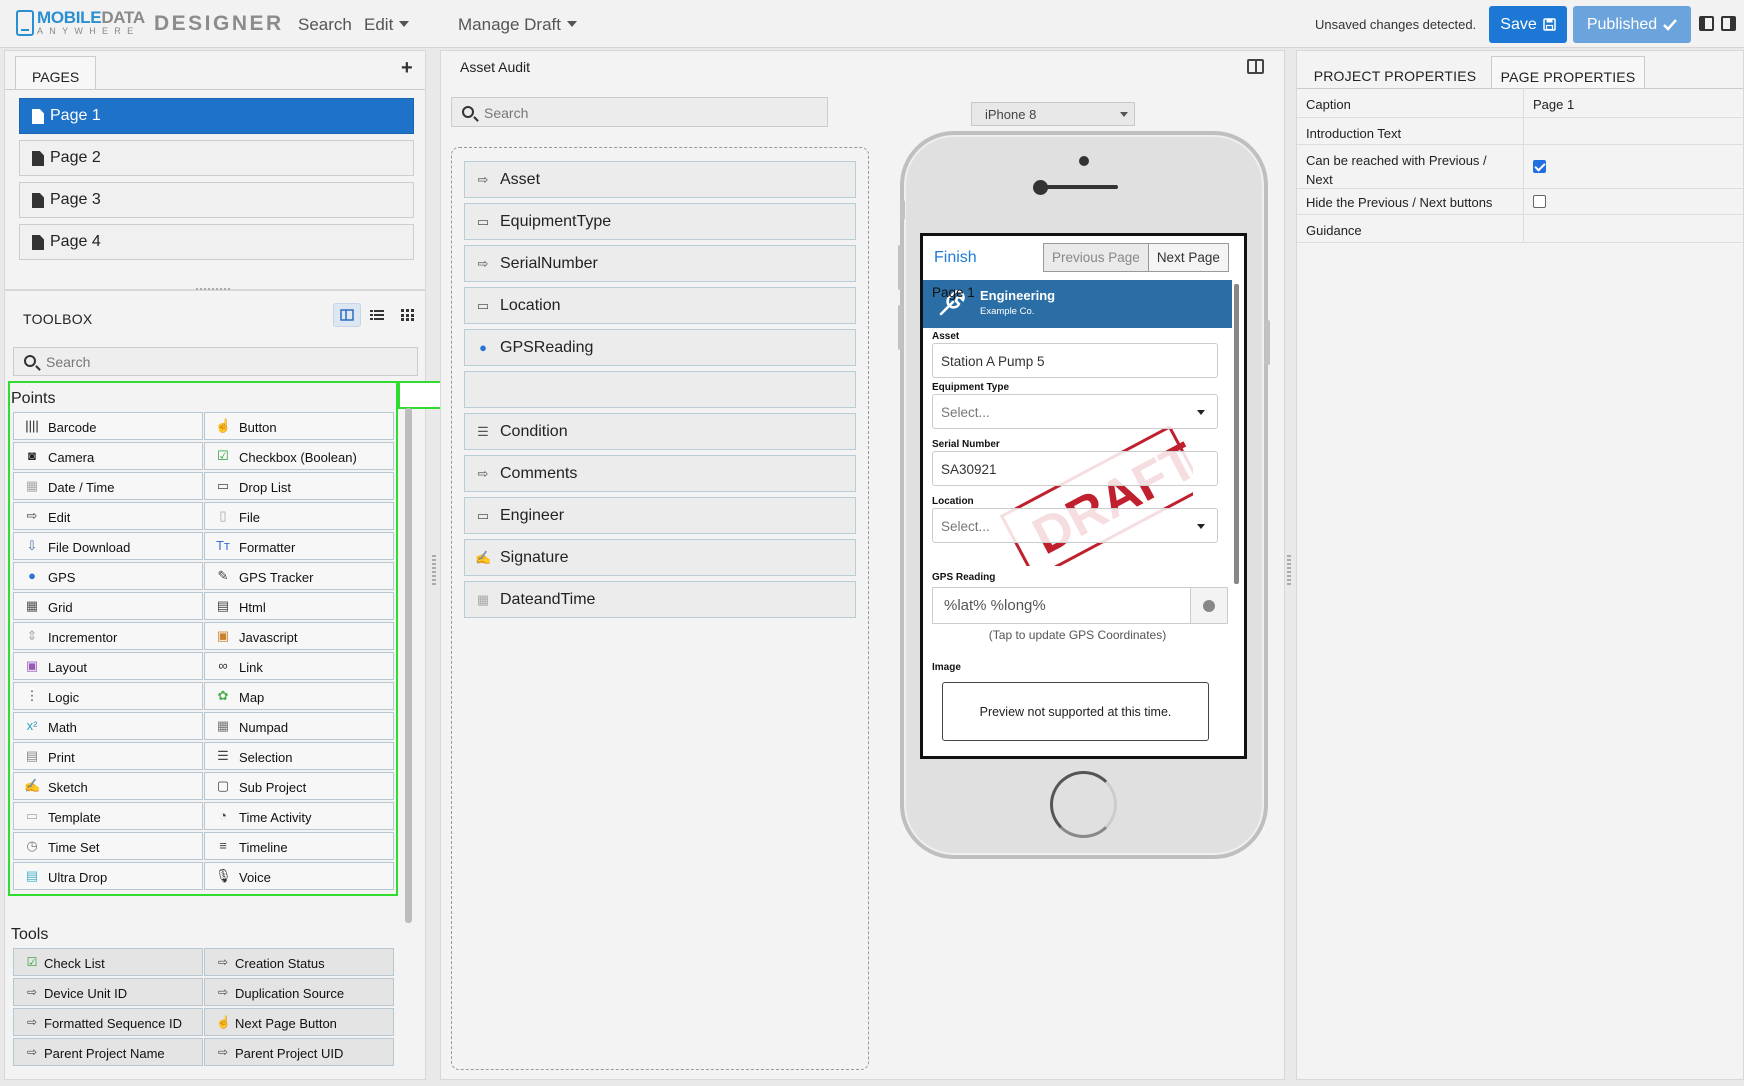 This screenshot has height=1086, width=1744. Describe the element at coordinates (1061, 605) in the screenshot. I see `gps-reading-field: %lat% %long%` at that location.